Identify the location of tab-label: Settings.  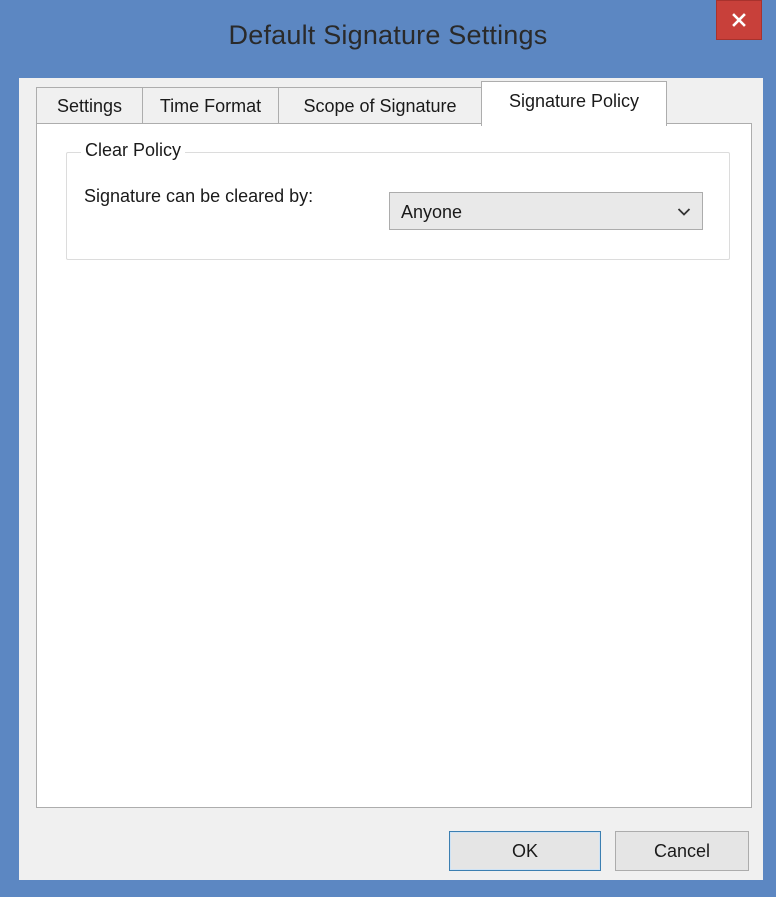
(89, 105).